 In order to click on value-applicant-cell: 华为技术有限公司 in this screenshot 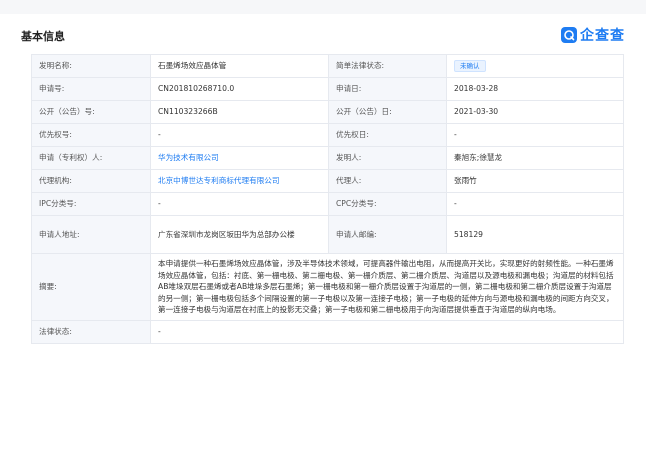, I will do `click(239, 158)`.